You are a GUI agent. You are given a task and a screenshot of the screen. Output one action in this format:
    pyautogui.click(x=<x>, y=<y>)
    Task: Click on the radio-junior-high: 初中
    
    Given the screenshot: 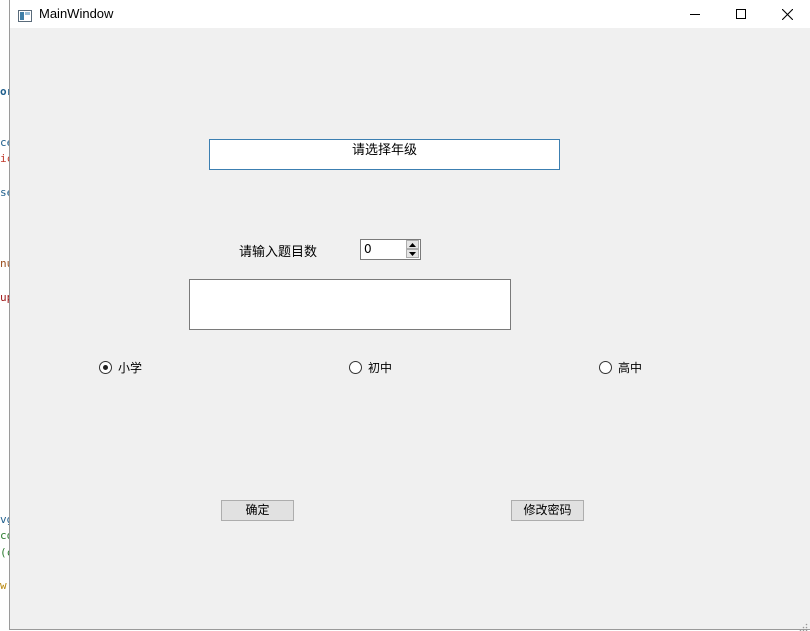 What is the action you would take?
    pyautogui.click(x=370, y=367)
    